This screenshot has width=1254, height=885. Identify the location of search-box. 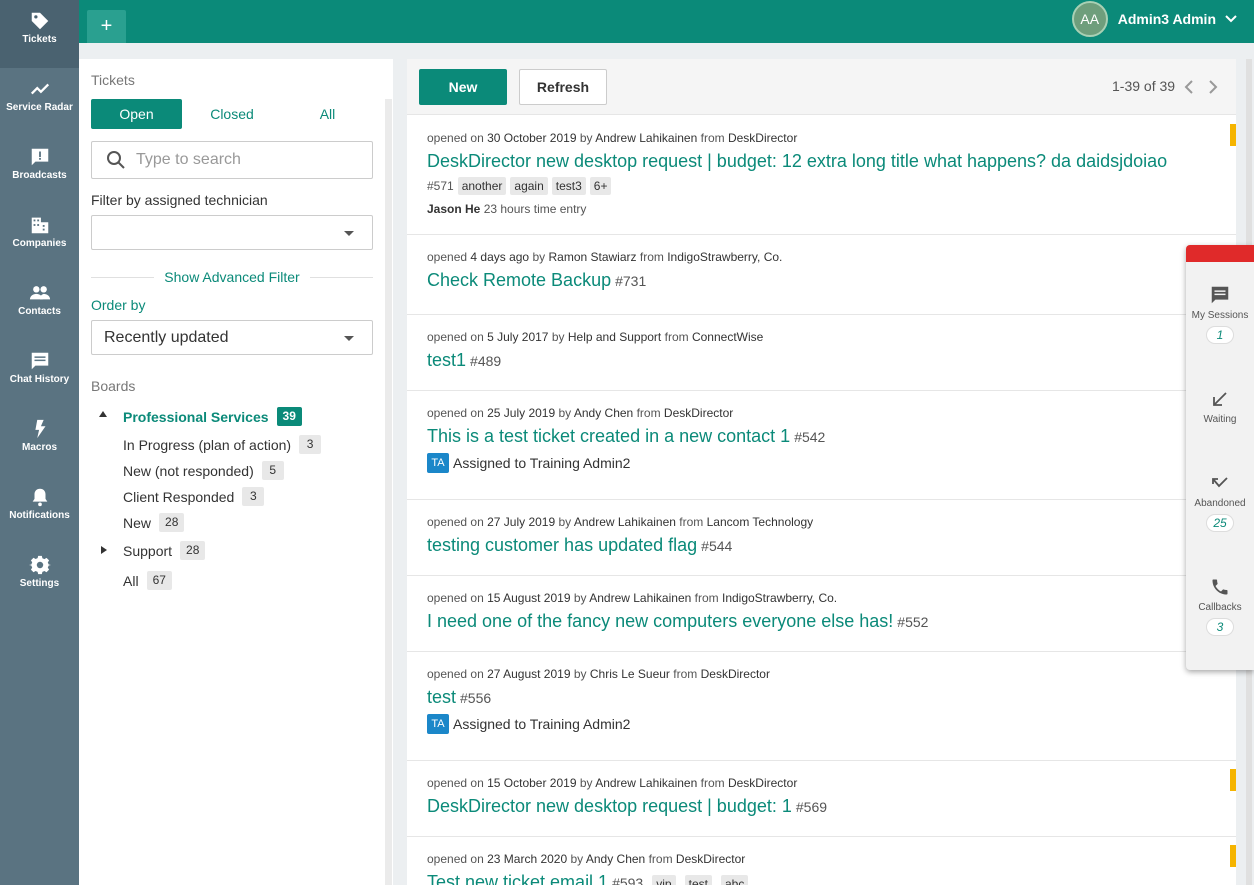
(232, 160).